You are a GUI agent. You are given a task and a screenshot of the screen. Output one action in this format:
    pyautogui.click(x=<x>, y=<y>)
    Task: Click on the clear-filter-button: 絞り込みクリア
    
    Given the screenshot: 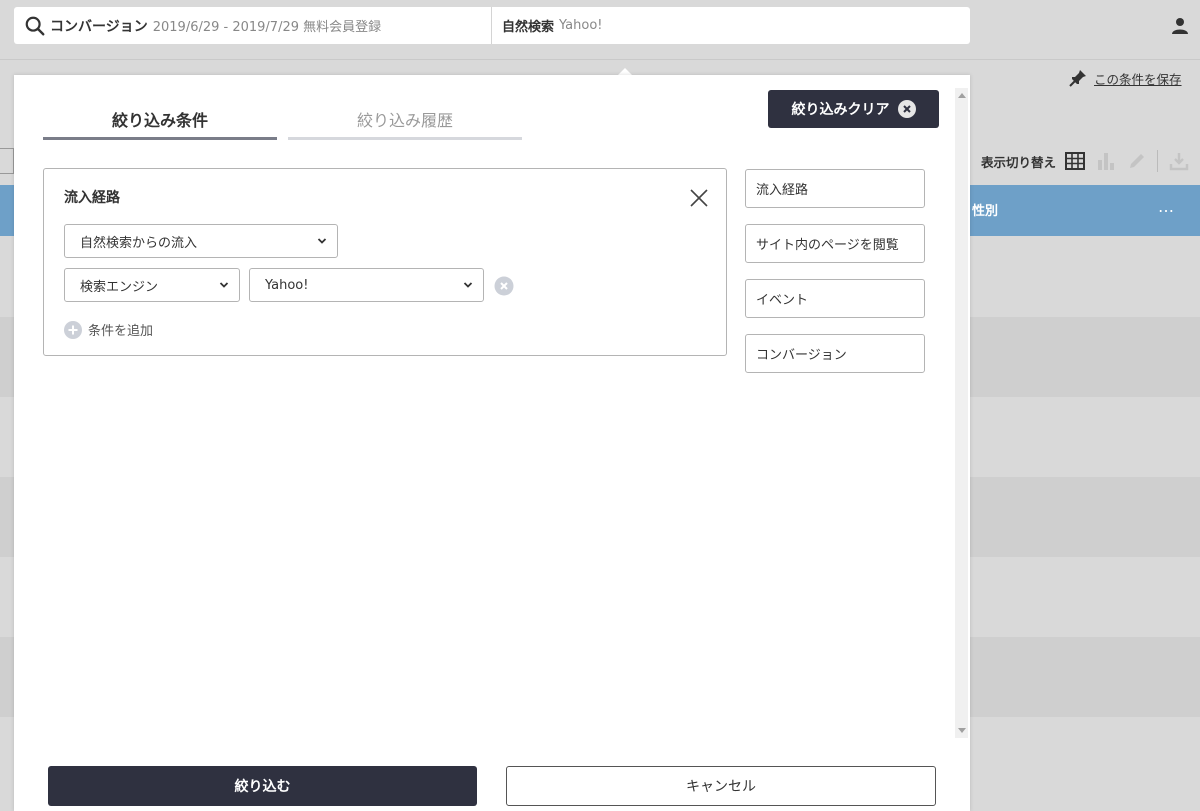 What is the action you would take?
    pyautogui.click(x=853, y=109)
    